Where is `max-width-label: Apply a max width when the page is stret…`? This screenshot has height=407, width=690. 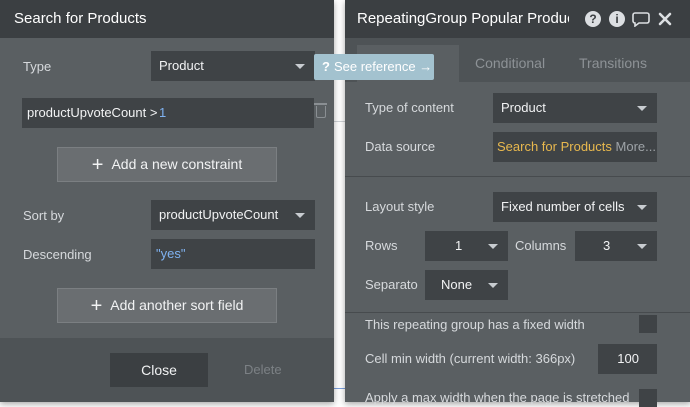
max-width-label: Apply a max width when the page is stret… is located at coordinates (497, 397).